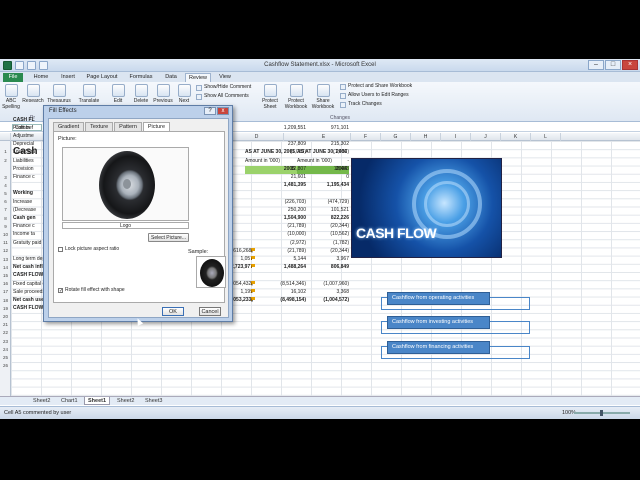 The image size is (640, 480). What do you see at coordinates (5, 185) in the screenshot?
I see `row-number: 4` at bounding box center [5, 185].